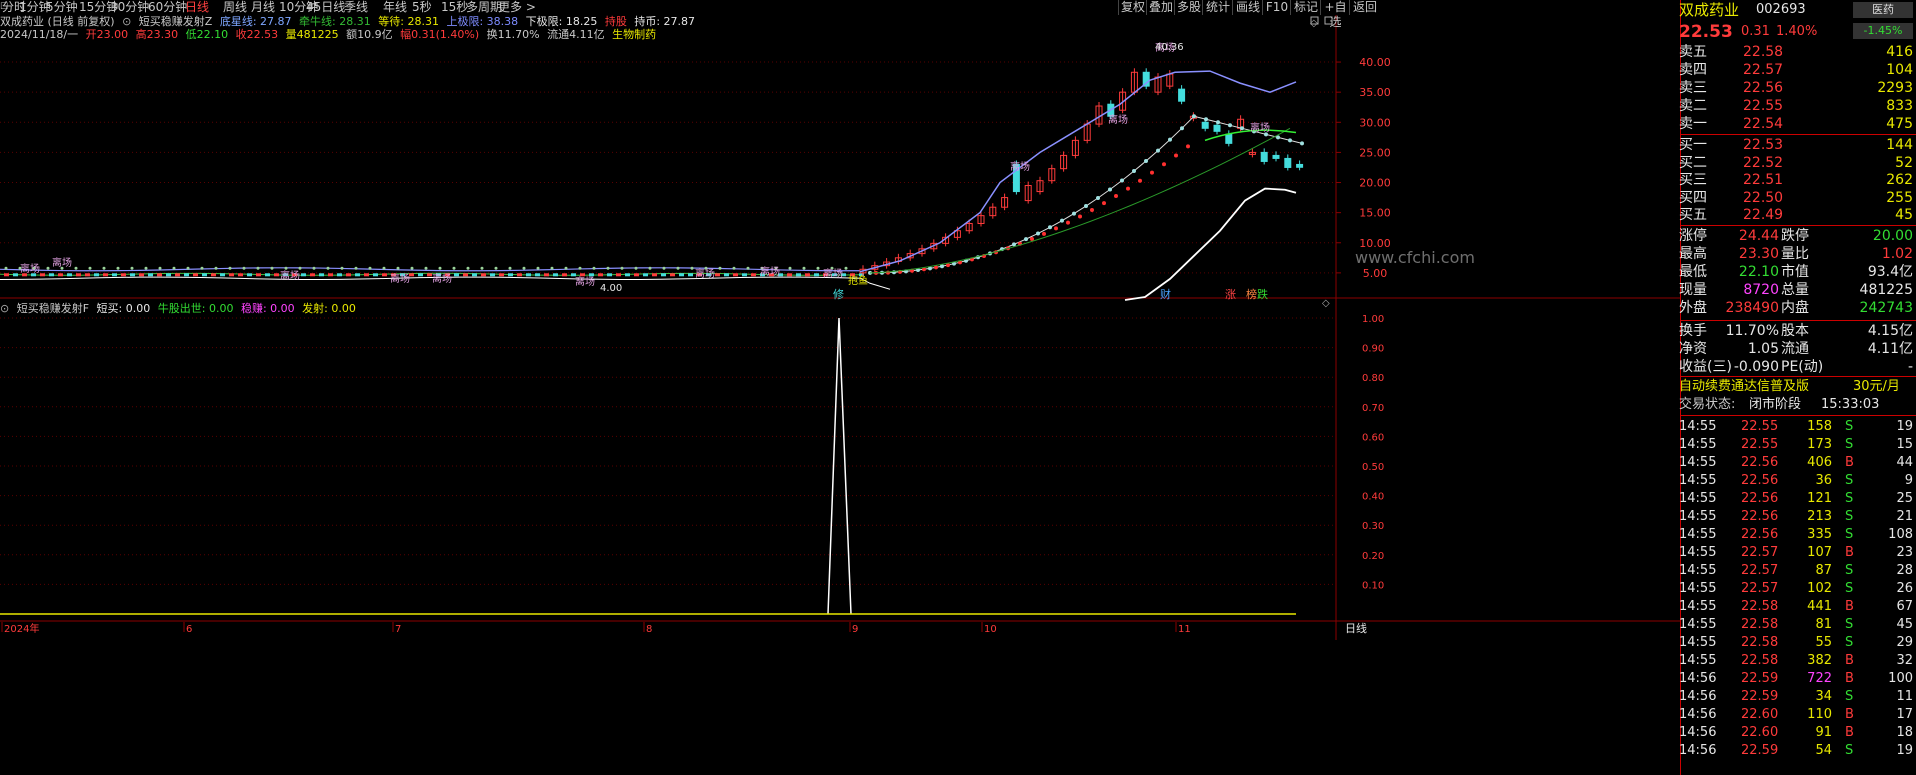  I want to click on period-tab: 30分钟, so click(129, 7).